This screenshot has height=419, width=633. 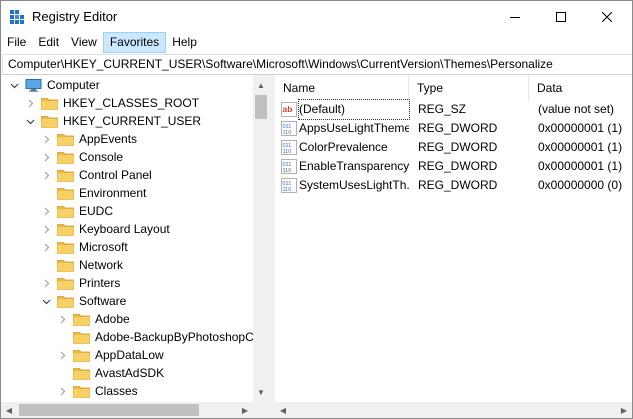 What do you see at coordinates (261, 410) in the screenshot?
I see `scrollbar-corner` at bounding box center [261, 410].